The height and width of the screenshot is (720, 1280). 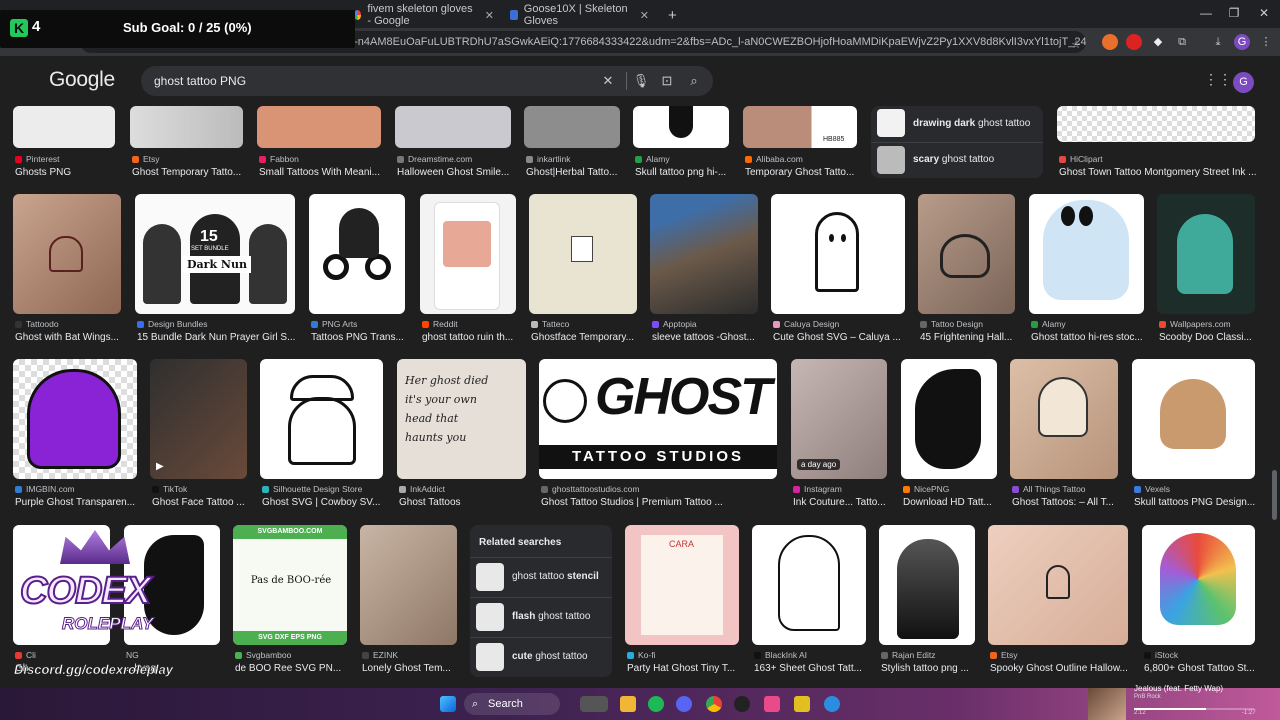 What do you see at coordinates (541, 576) in the screenshot?
I see `related-search-item: ghost tattoo stencil` at bounding box center [541, 576].